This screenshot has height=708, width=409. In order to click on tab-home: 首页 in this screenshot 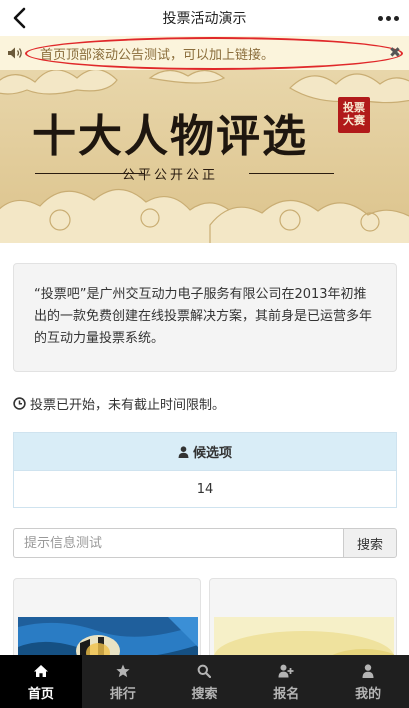, I will do `click(41, 681)`.